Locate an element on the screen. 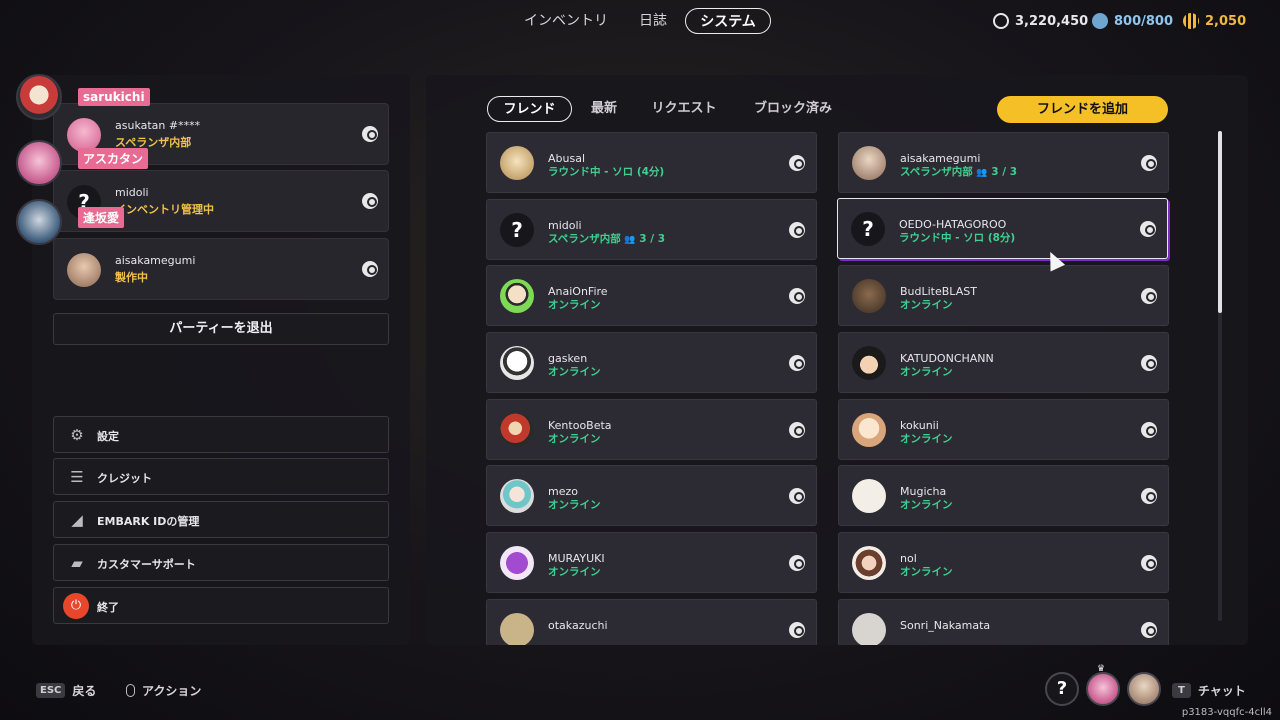 Image resolution: width=1280 pixels, height=720 pixels. friend-card: AnaiOnFire オンライン is located at coordinates (651, 295).